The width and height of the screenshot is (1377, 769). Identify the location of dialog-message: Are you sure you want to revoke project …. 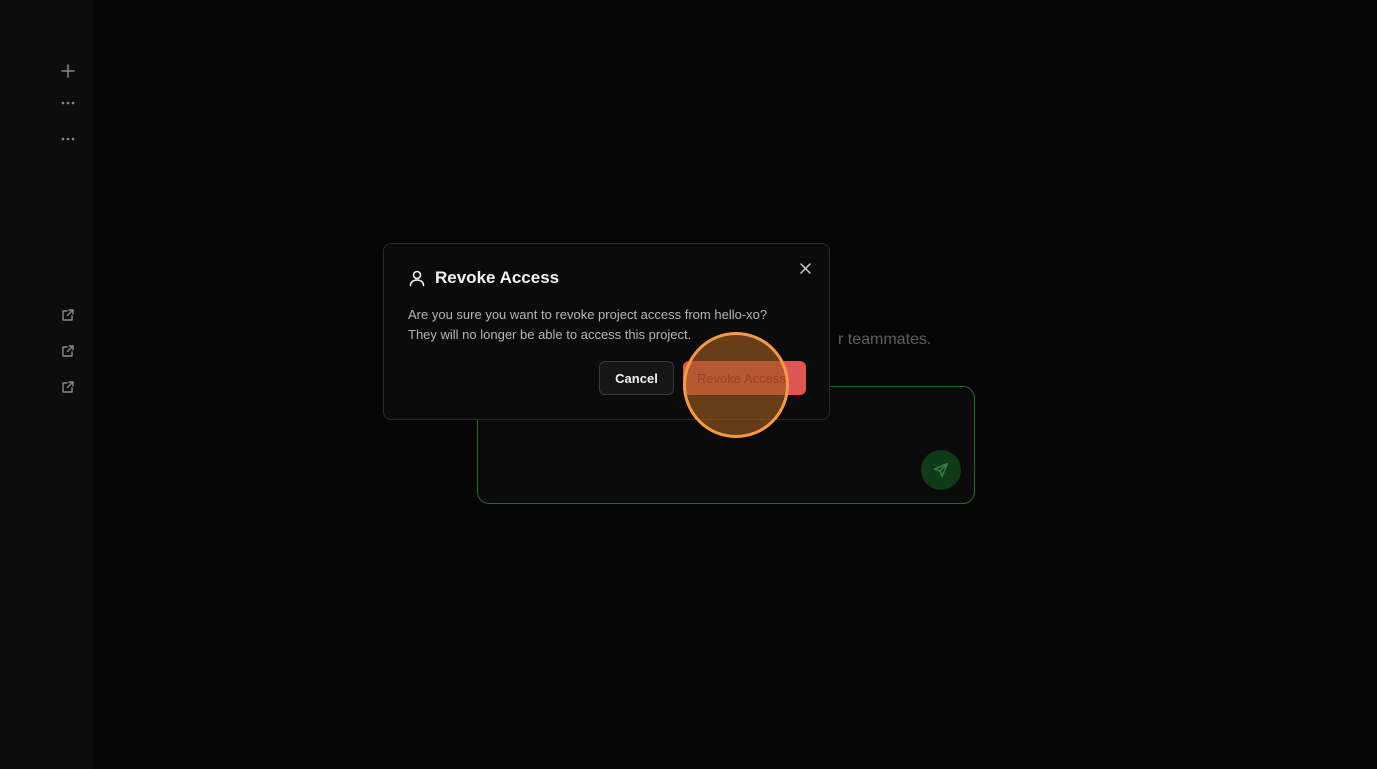
(608, 325).